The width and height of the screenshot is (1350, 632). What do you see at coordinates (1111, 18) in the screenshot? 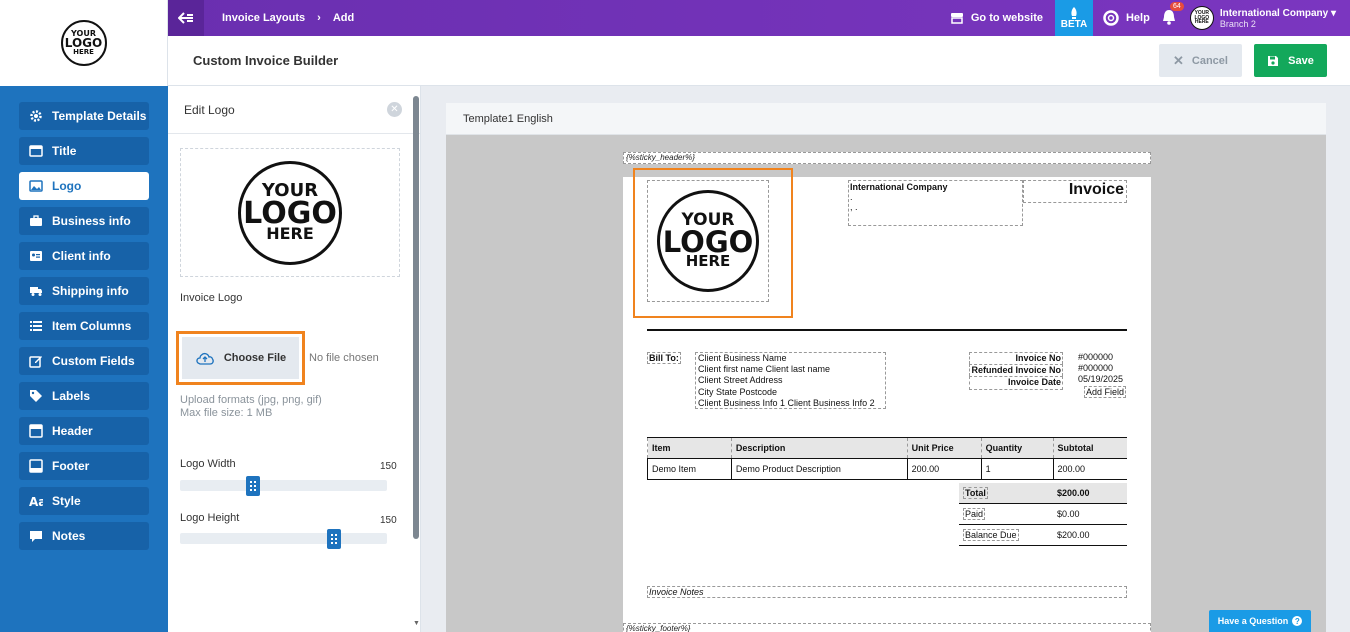
I see `lifebuoy-icon` at bounding box center [1111, 18].